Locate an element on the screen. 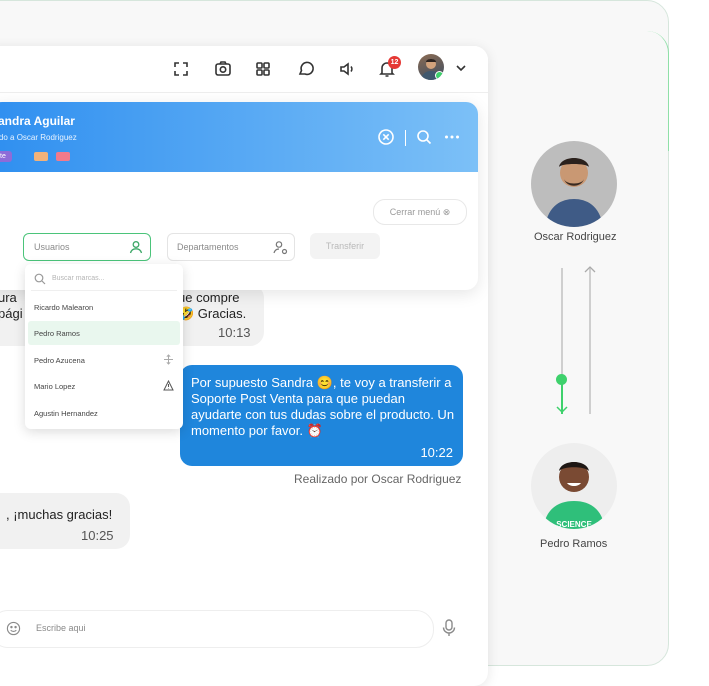 The image size is (709, 686). department-user-icon is located at coordinates (280, 248).